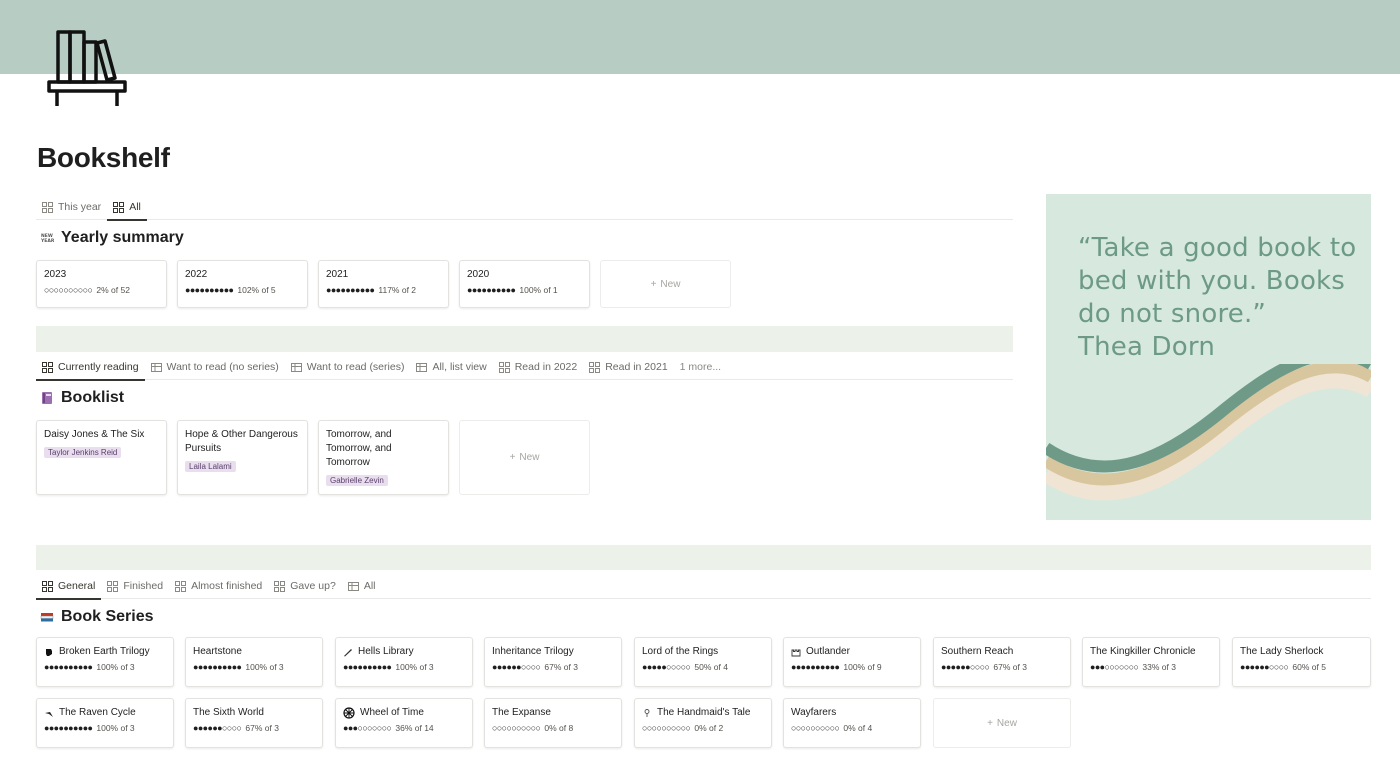 The width and height of the screenshot is (1400, 766). What do you see at coordinates (101, 288) in the screenshot?
I see `progress: ○○○○○○○○○○ 2% of 52` at bounding box center [101, 288].